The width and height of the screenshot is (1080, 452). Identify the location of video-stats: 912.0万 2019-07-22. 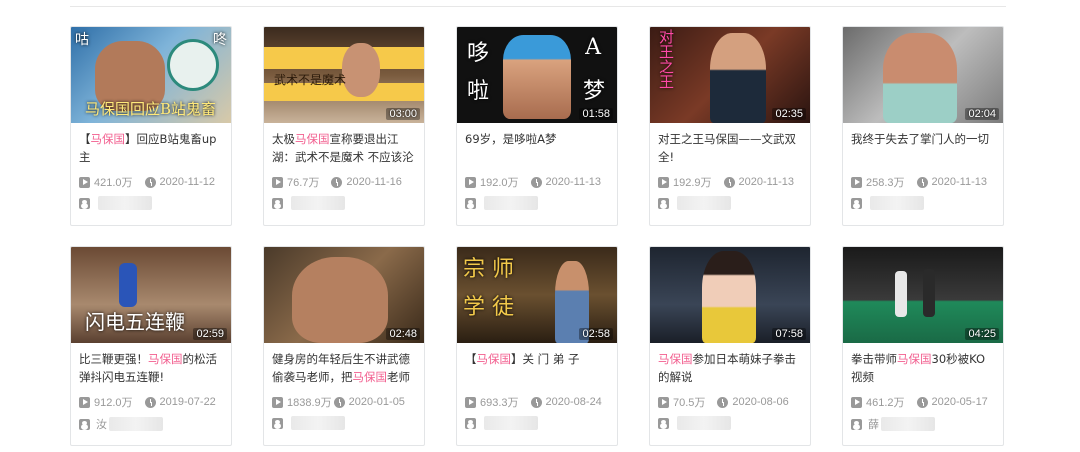
(151, 402).